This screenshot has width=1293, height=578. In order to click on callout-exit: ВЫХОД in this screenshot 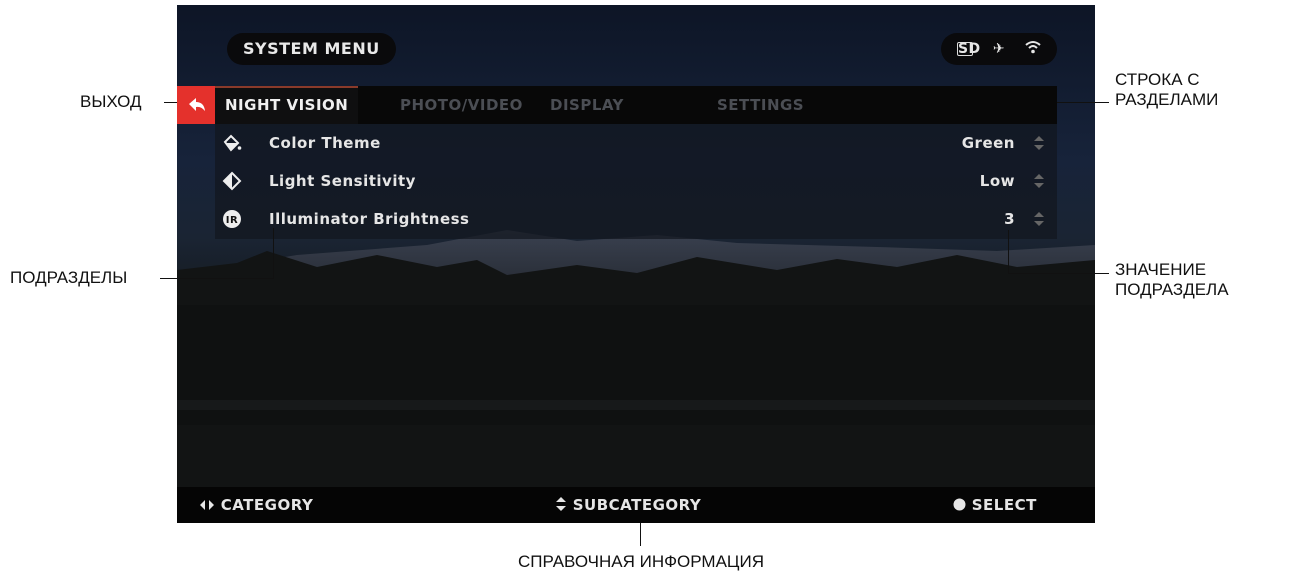, I will do `click(111, 101)`.